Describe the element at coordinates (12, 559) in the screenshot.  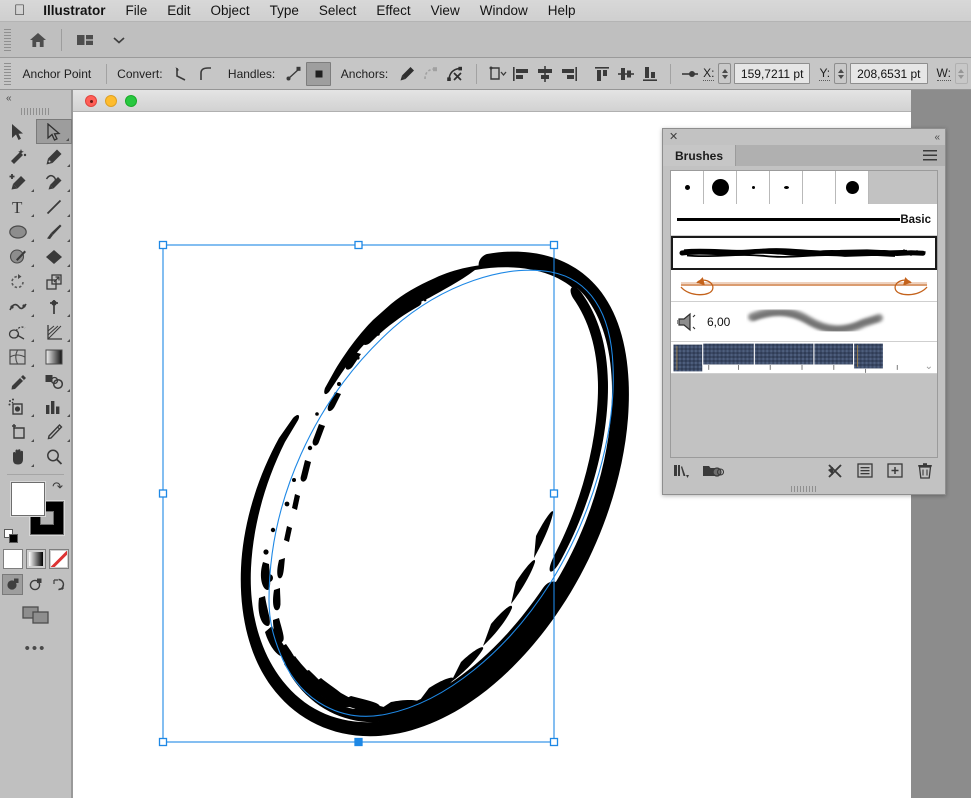
I see `color-swatch-button` at that location.